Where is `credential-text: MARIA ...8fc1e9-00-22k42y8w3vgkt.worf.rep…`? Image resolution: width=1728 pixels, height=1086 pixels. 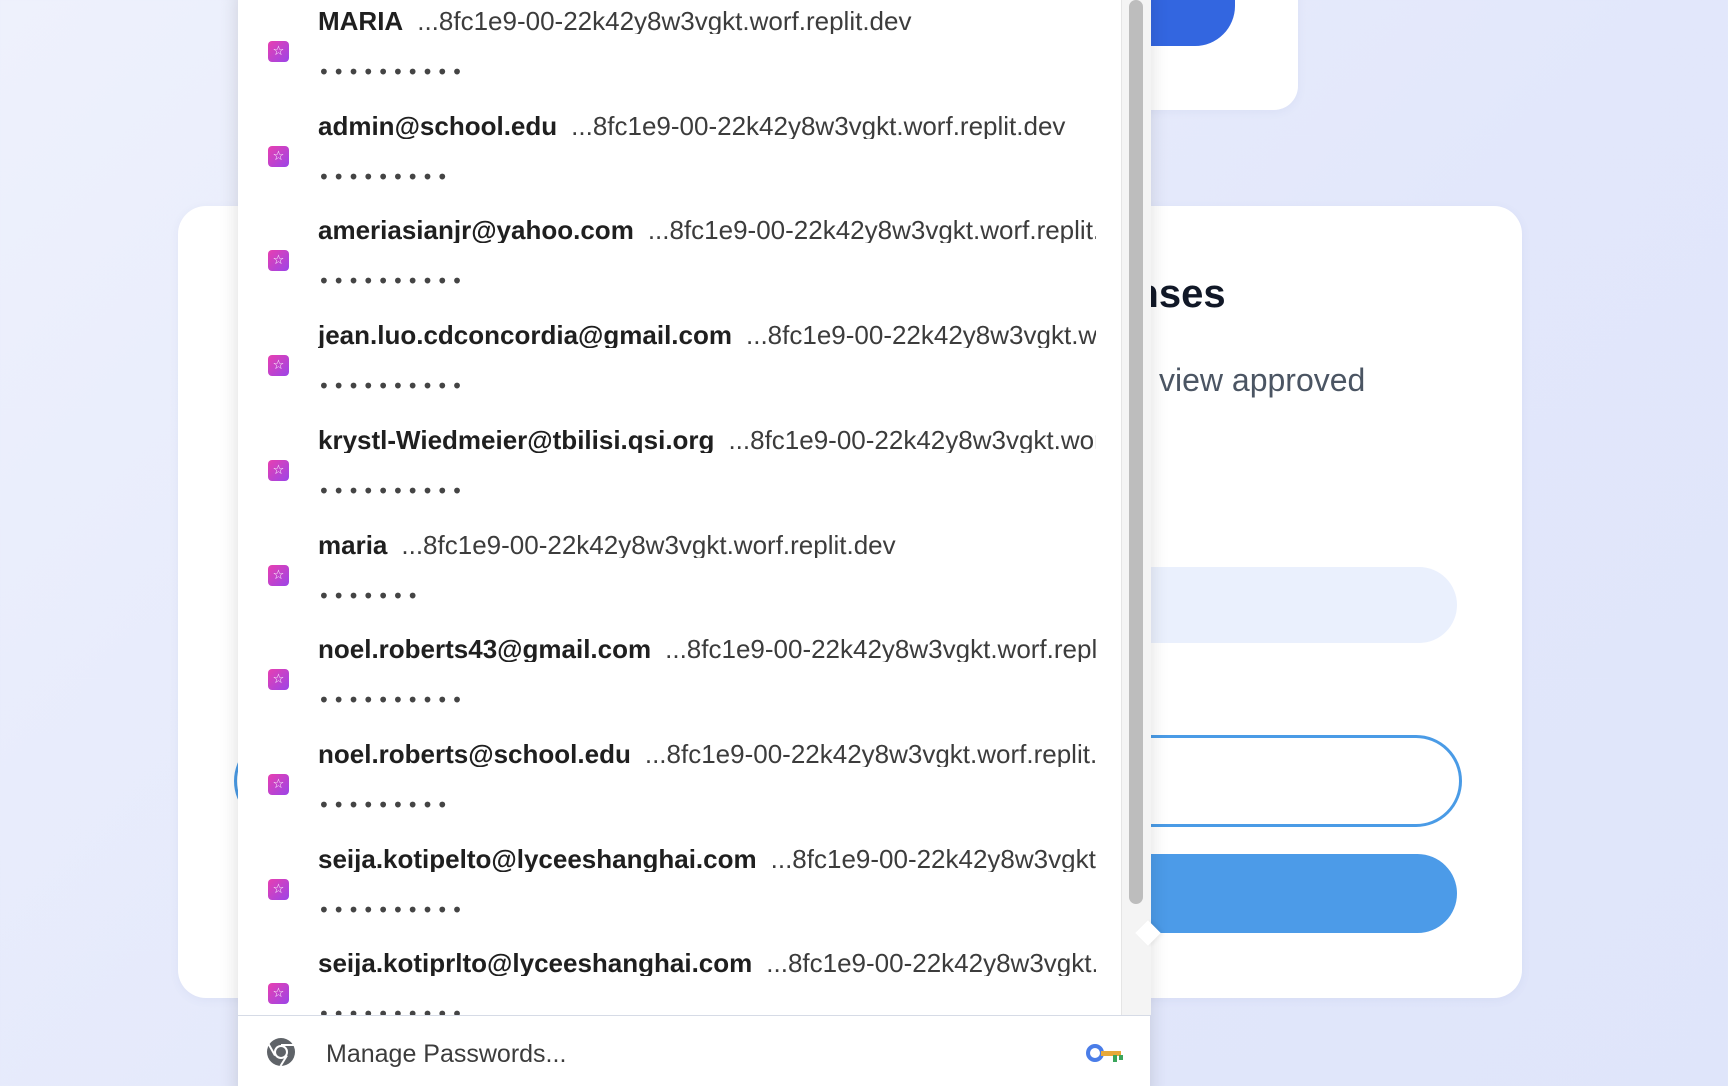 credential-text: MARIA ...8fc1e9-00-22k42y8w3vgkt.worf.rep… is located at coordinates (707, 21).